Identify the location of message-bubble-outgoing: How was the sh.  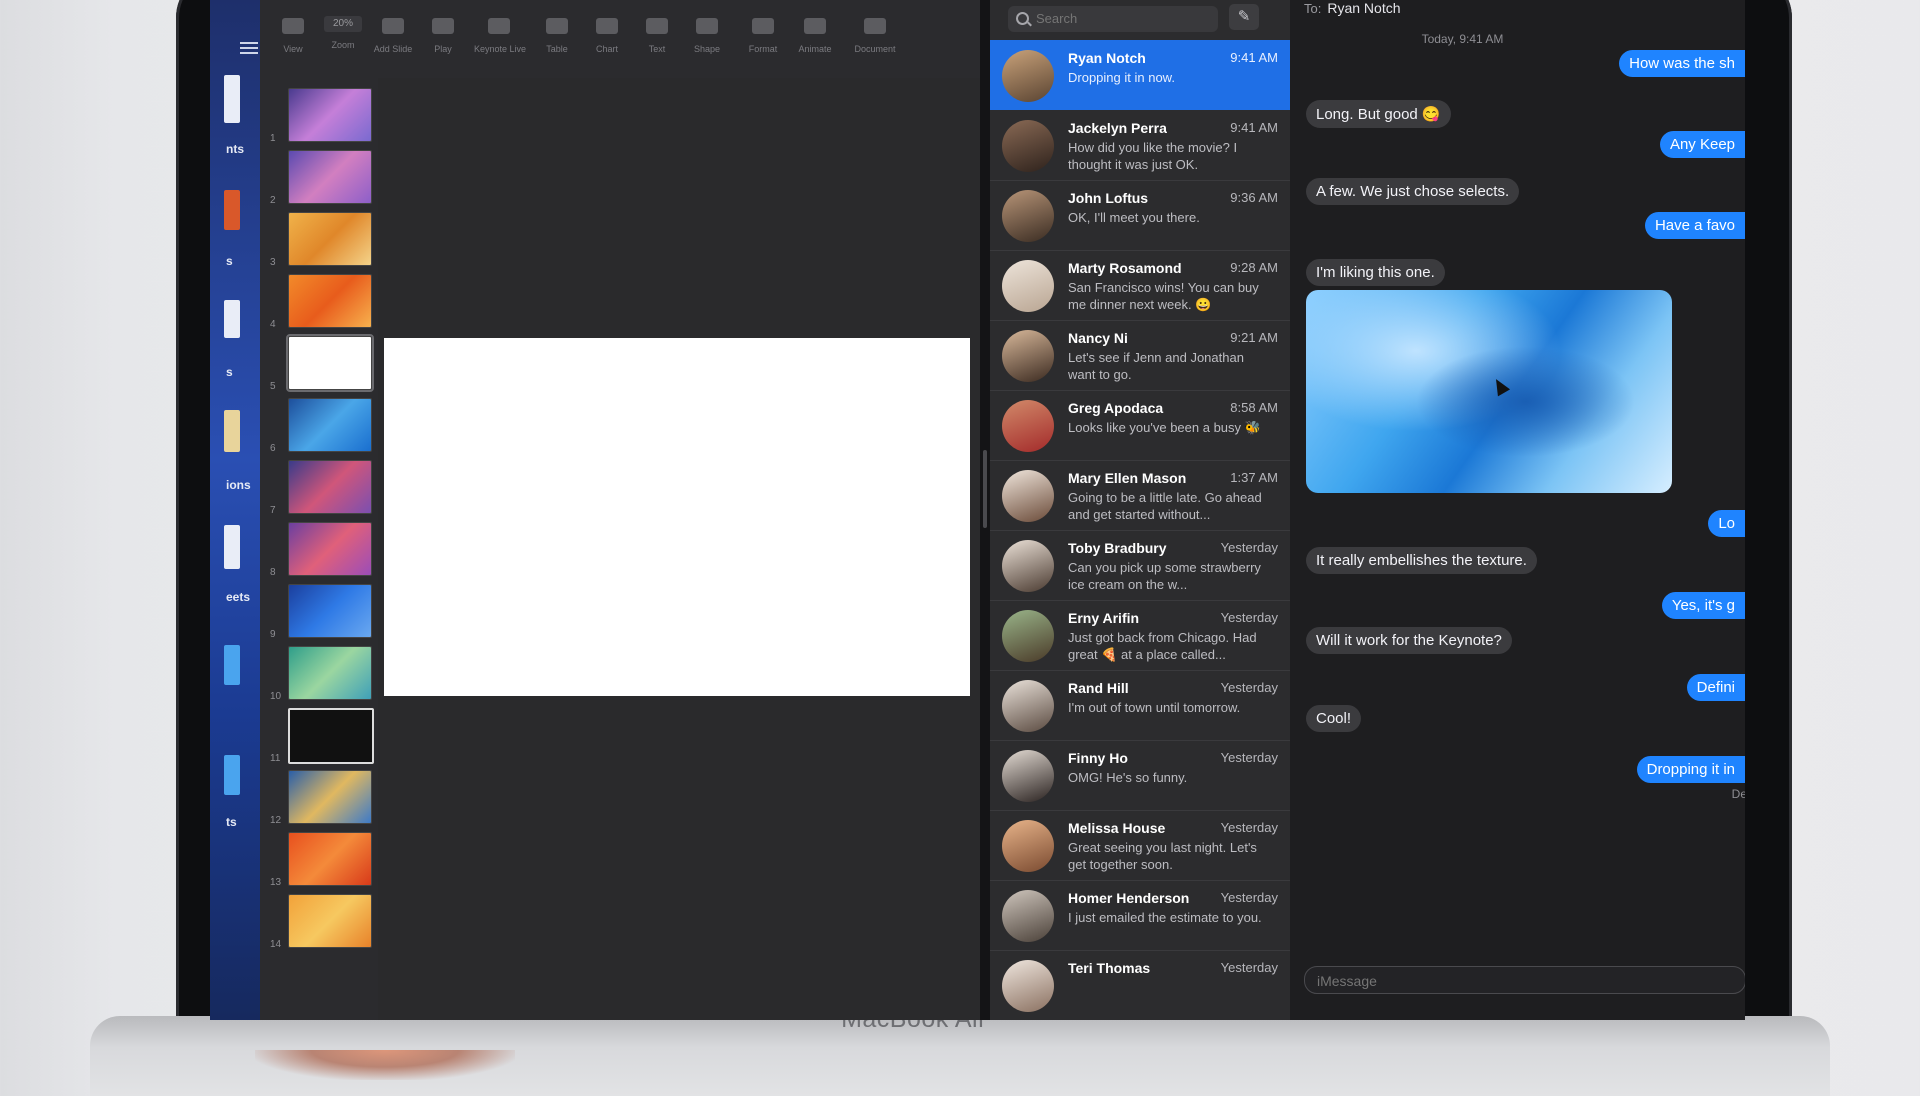
(1682, 63).